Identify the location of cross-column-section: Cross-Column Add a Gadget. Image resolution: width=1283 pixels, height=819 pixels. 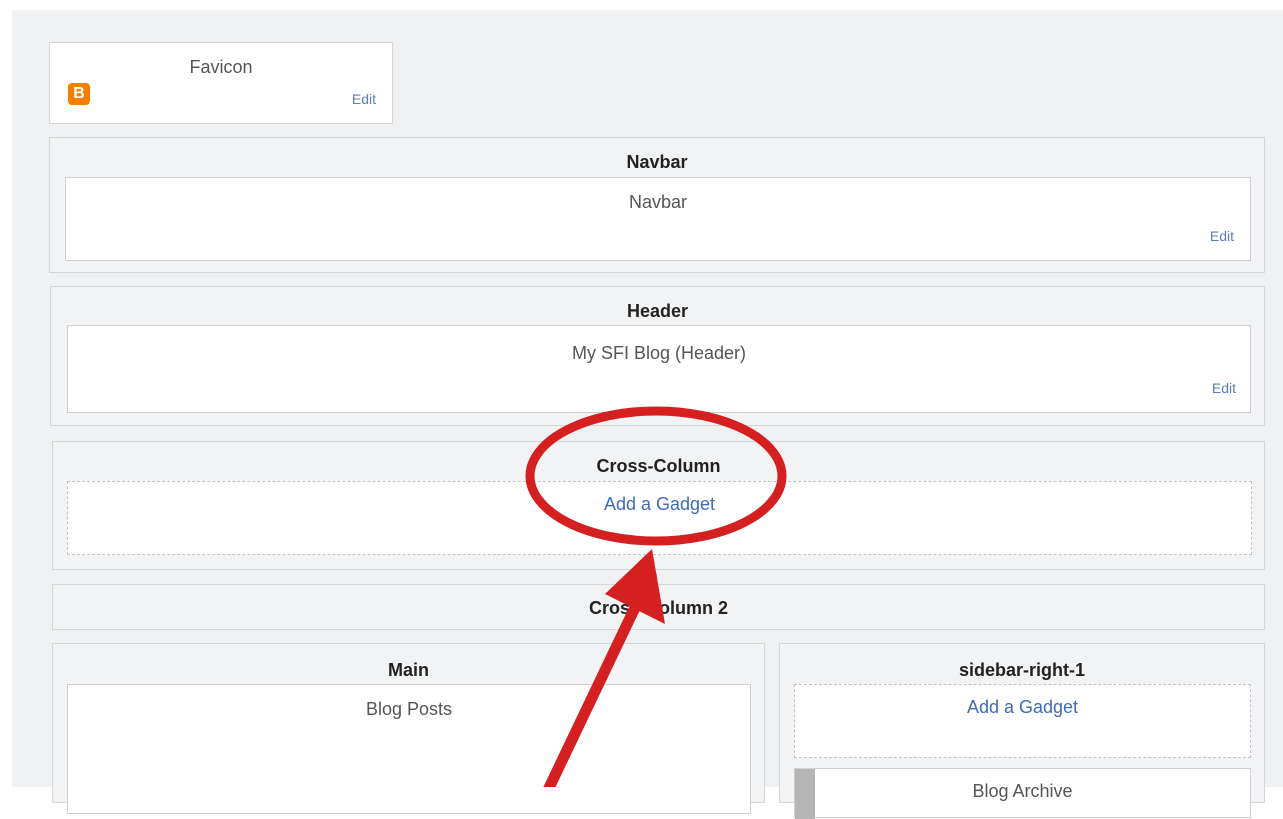
(658, 505).